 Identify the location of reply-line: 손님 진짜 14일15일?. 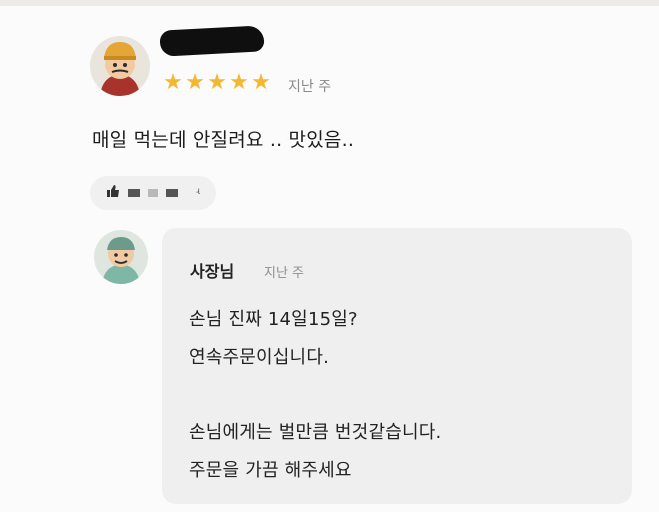
(273, 319).